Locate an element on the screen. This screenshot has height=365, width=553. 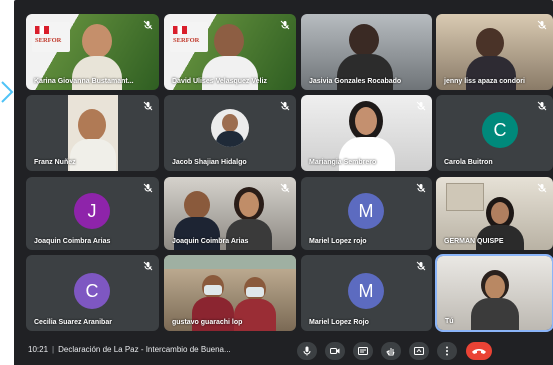
present-button is located at coordinates (419, 351).